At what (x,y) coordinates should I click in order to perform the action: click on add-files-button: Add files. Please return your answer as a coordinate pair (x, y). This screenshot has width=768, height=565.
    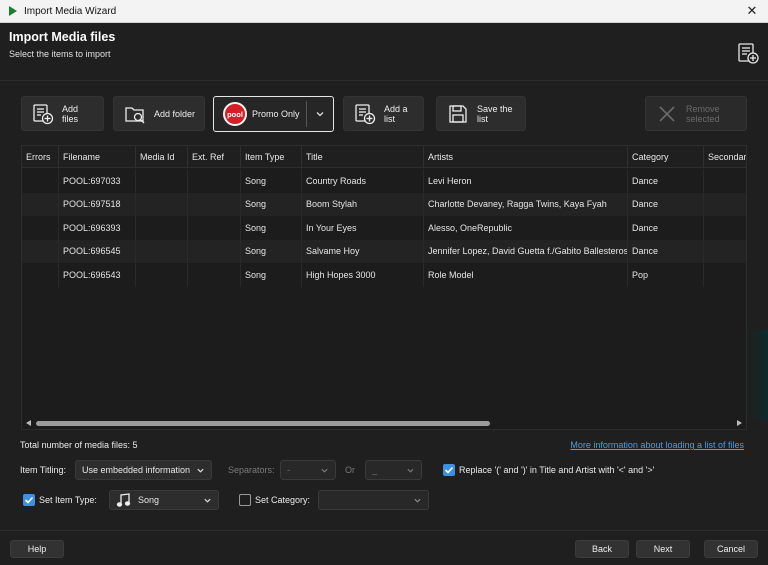
    Looking at the image, I should click on (62, 113).